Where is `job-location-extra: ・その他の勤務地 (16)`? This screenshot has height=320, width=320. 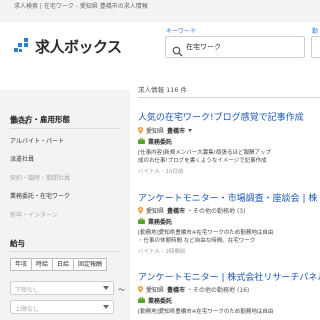
job-location-extra: ・その他の勤務地 (16) is located at coordinates (218, 289).